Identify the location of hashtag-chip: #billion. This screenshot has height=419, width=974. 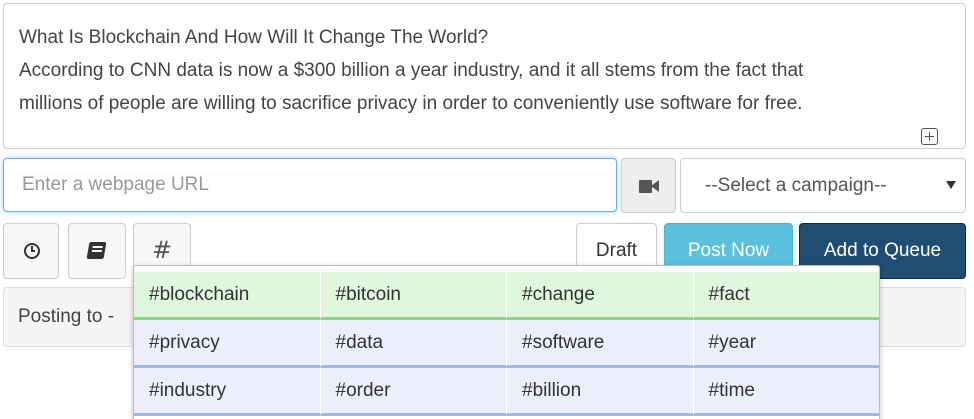
(600, 392).